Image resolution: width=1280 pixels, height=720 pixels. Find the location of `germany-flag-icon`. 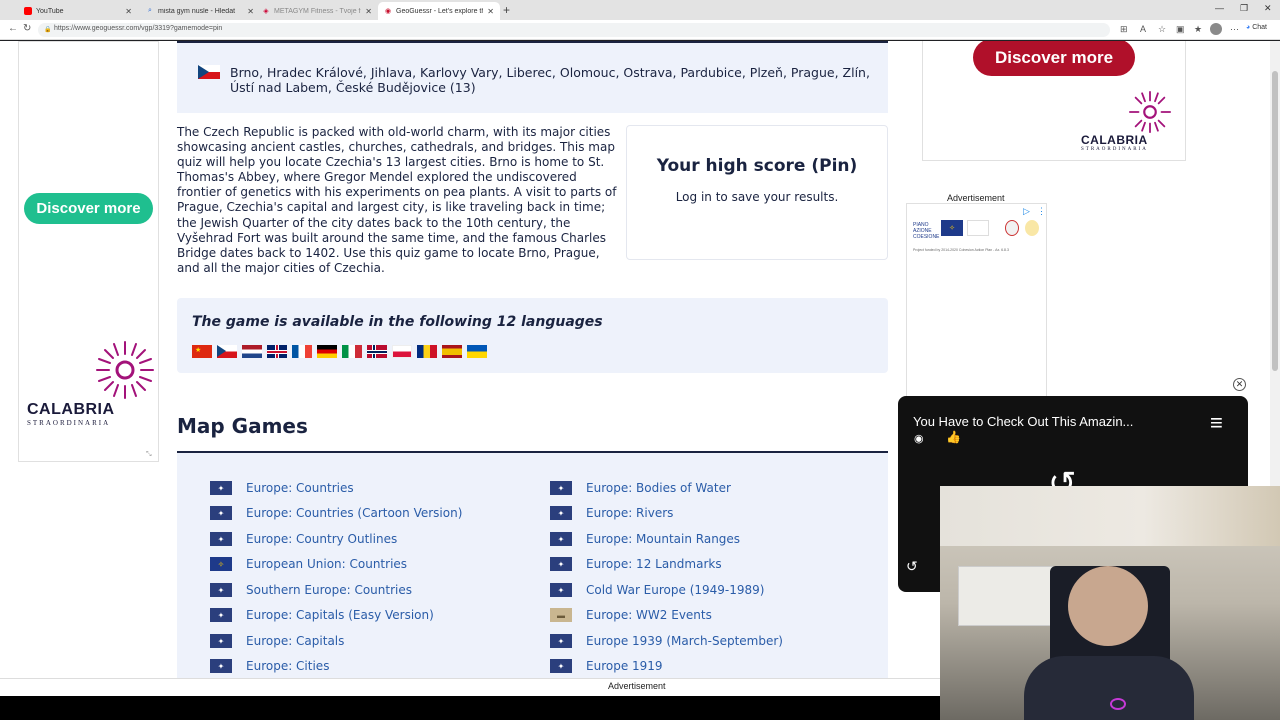

germany-flag-icon is located at coordinates (327, 351).